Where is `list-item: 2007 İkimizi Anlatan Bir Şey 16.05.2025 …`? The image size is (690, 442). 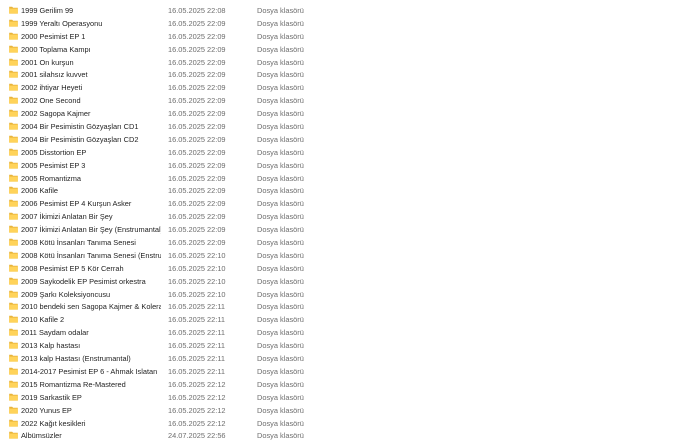
list-item: 2007 İkimizi Anlatan Bir Şey 16.05.2025 … is located at coordinates (170, 216).